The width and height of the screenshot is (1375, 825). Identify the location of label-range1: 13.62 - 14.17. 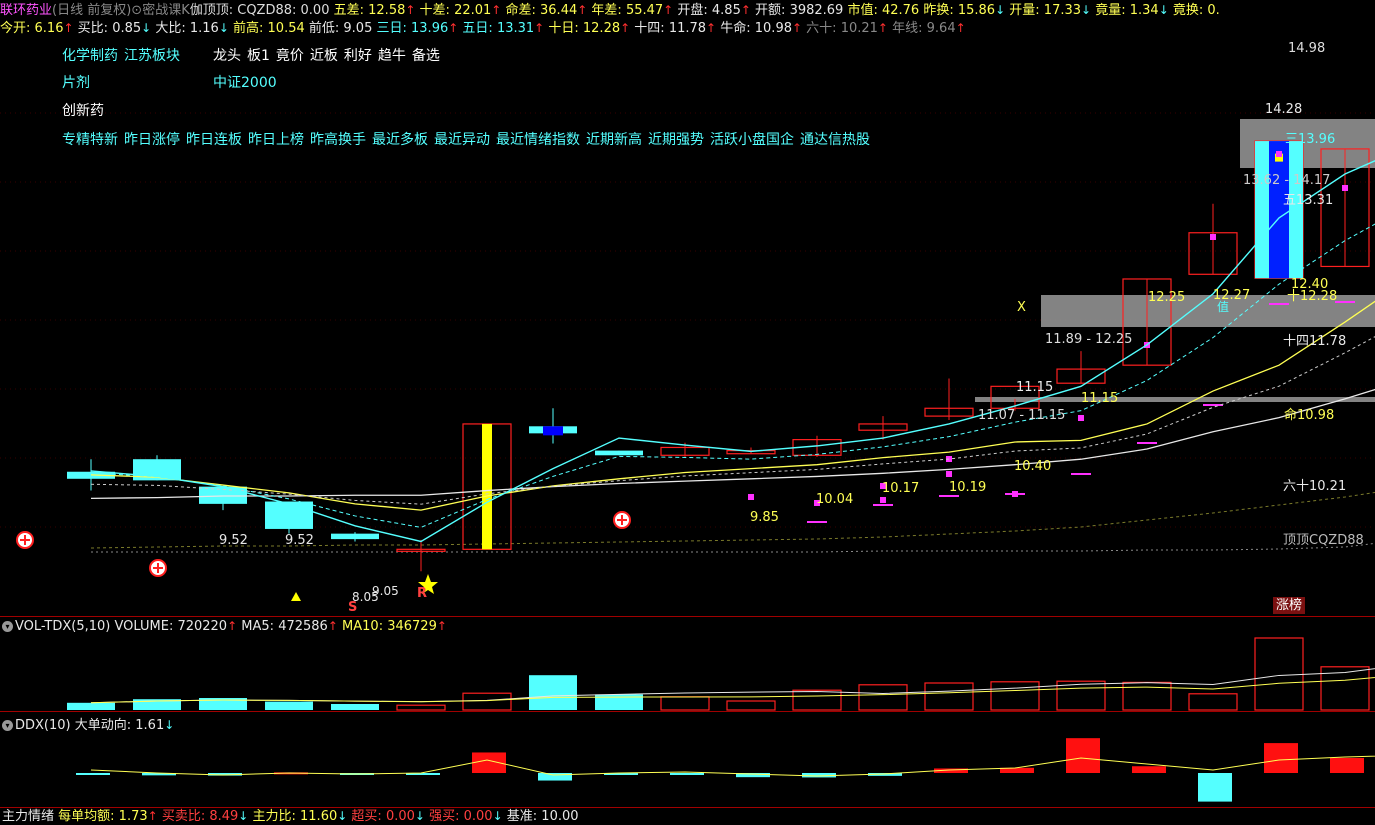
(1287, 180).